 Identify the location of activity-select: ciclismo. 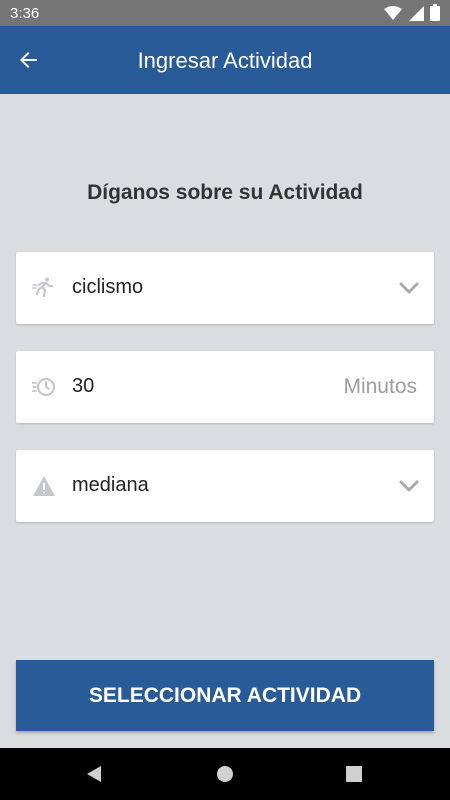
(225, 288).